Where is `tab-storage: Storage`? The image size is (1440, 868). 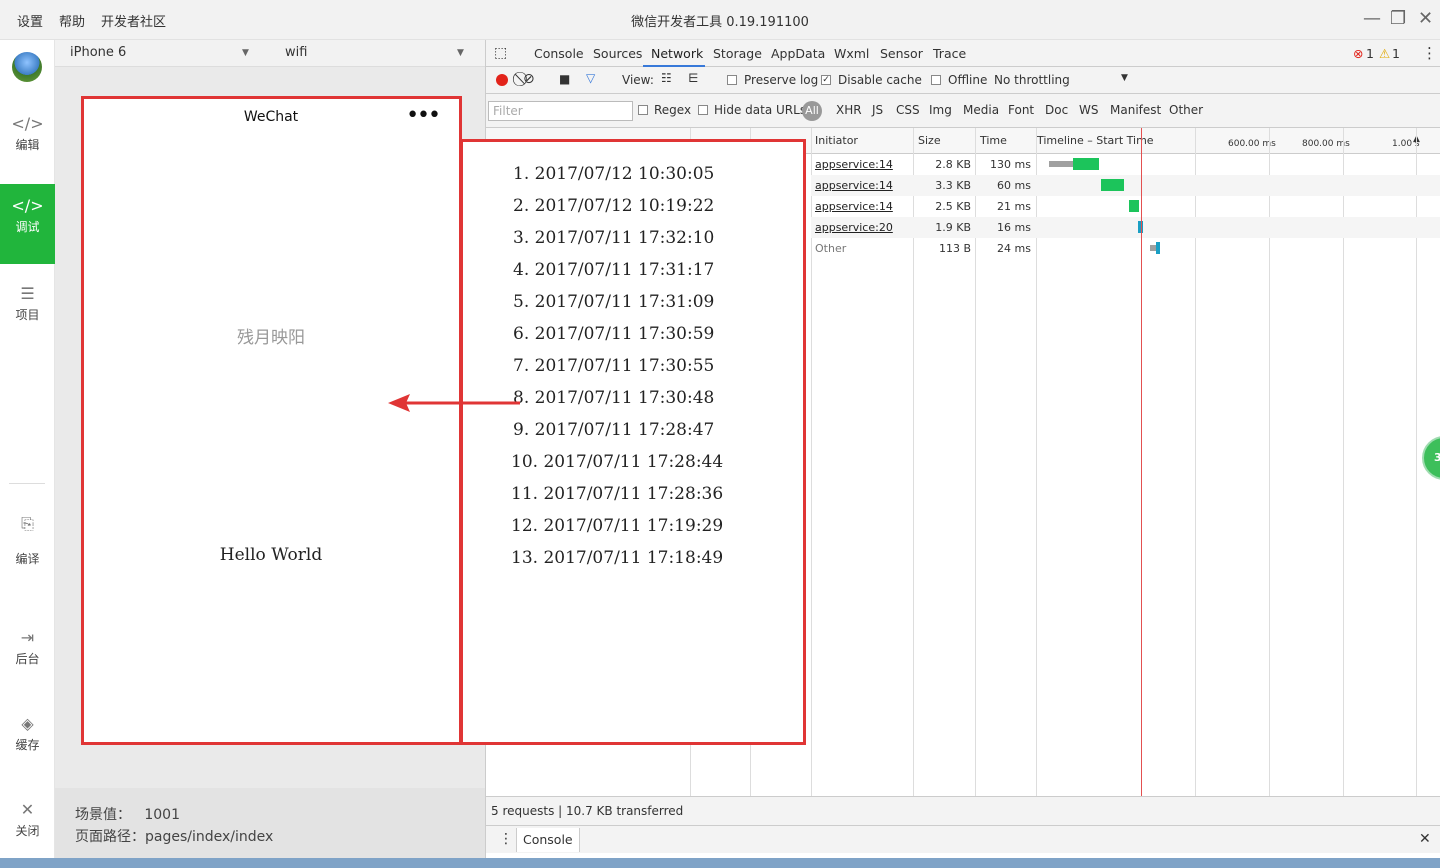
tab-storage: Storage is located at coordinates (737, 53).